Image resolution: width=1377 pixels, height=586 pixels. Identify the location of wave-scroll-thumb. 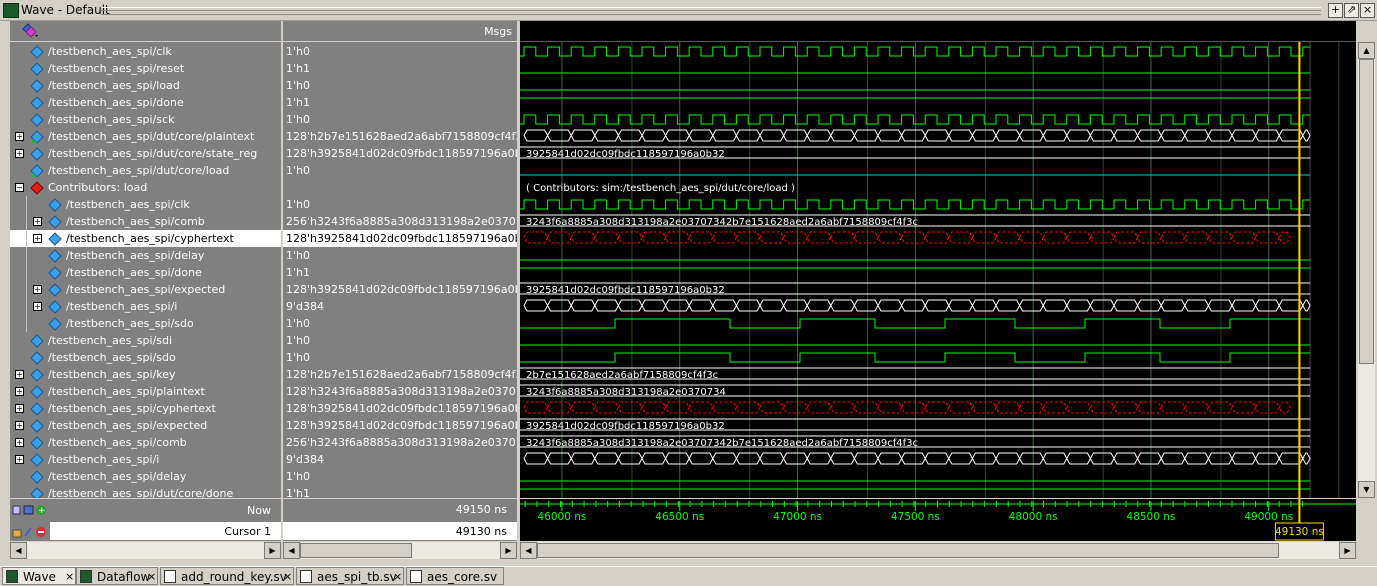
(908, 550).